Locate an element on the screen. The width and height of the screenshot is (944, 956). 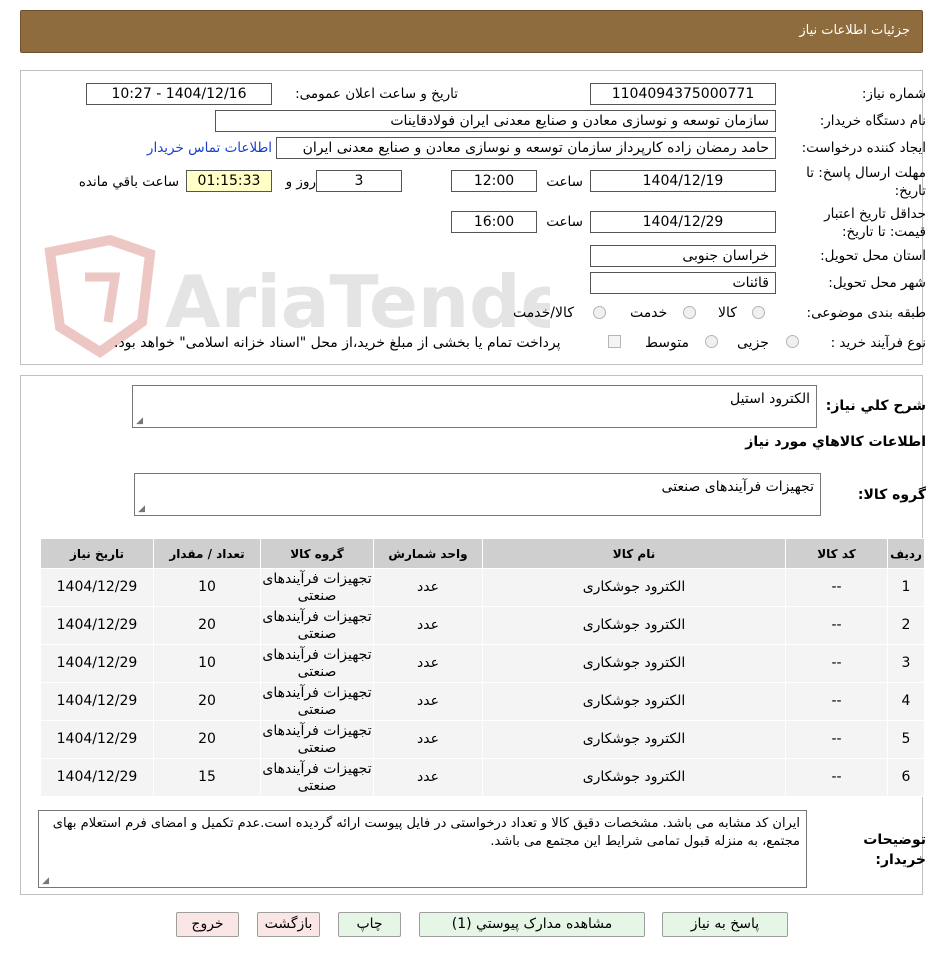
cell-quantity: 15 is located at coordinates (207, 777).